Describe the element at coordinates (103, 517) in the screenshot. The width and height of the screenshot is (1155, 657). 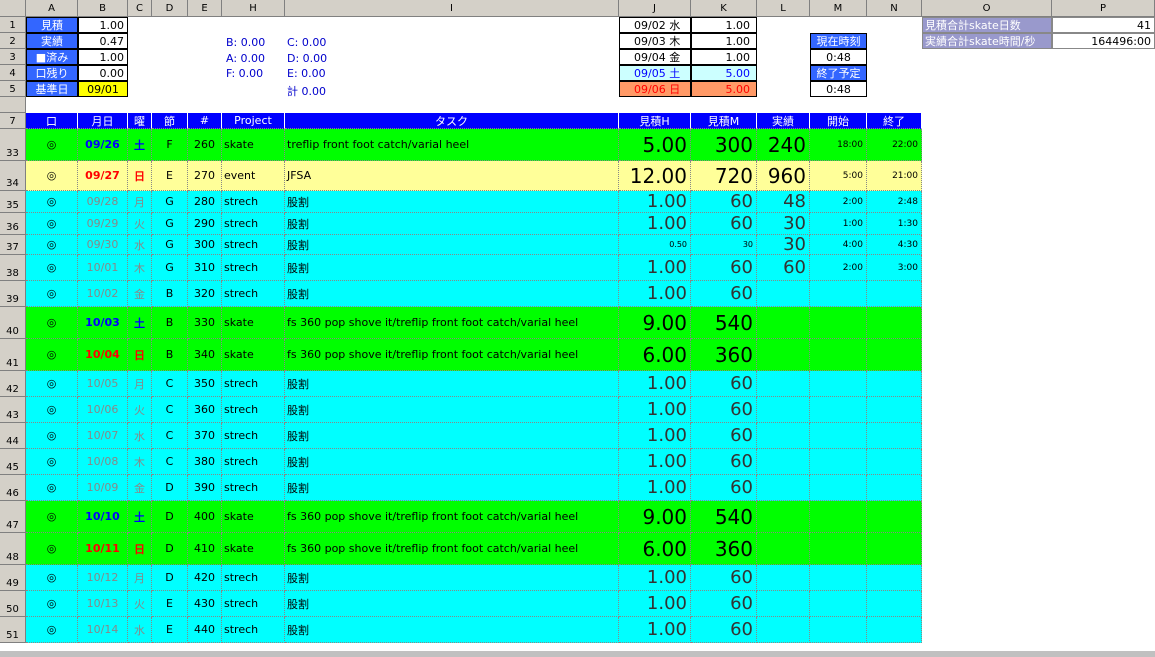
I see `cell-date: 10/10` at that location.